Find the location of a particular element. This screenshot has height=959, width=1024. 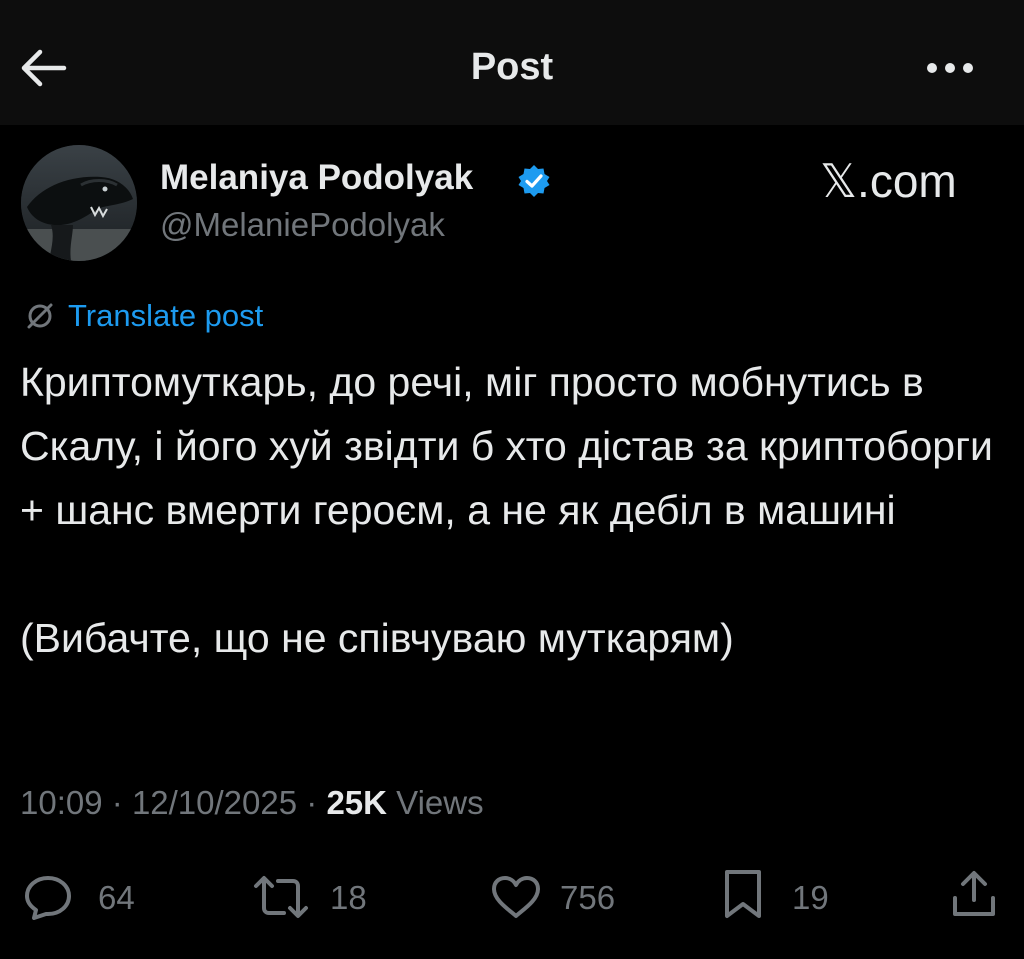

tweet-meta: 10:09 · 12/10/2025 · 25K Views is located at coordinates (252, 803).